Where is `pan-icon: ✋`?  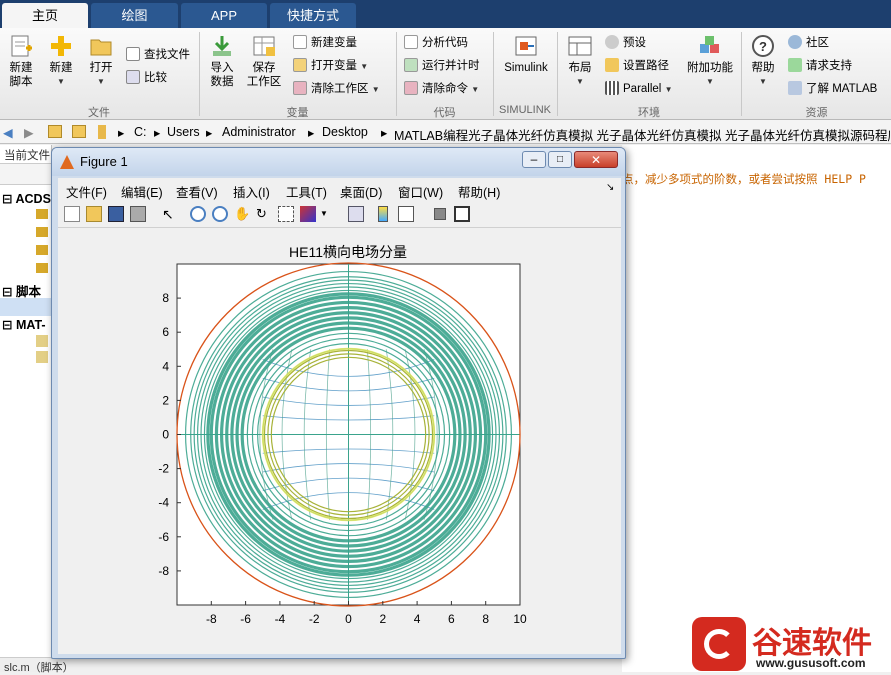 pan-icon: ✋ is located at coordinates (242, 214).